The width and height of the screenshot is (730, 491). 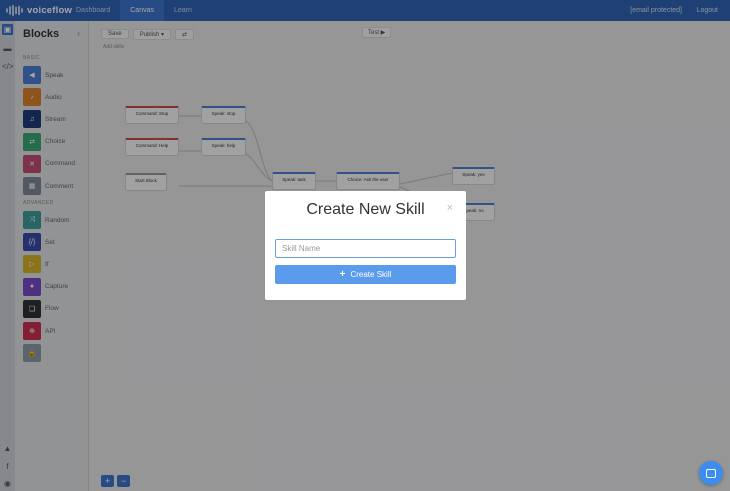 I want to click on create-skill-label: Create Skill, so click(x=371, y=274).